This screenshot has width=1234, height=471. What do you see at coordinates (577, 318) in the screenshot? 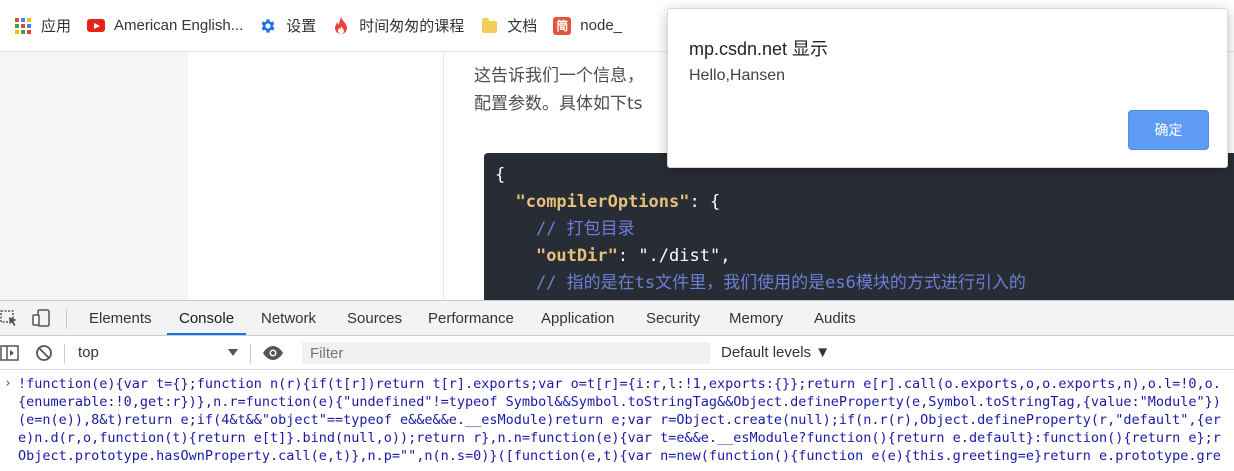
I see `tab-application: Application` at bounding box center [577, 318].